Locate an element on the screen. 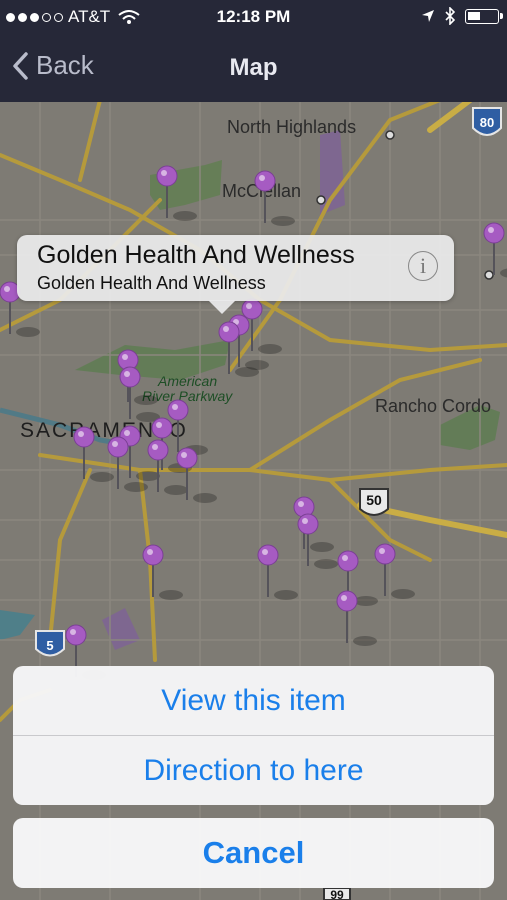 This screenshot has width=507, height=900. shield-99-icon: 99 is located at coordinates (337, 893).